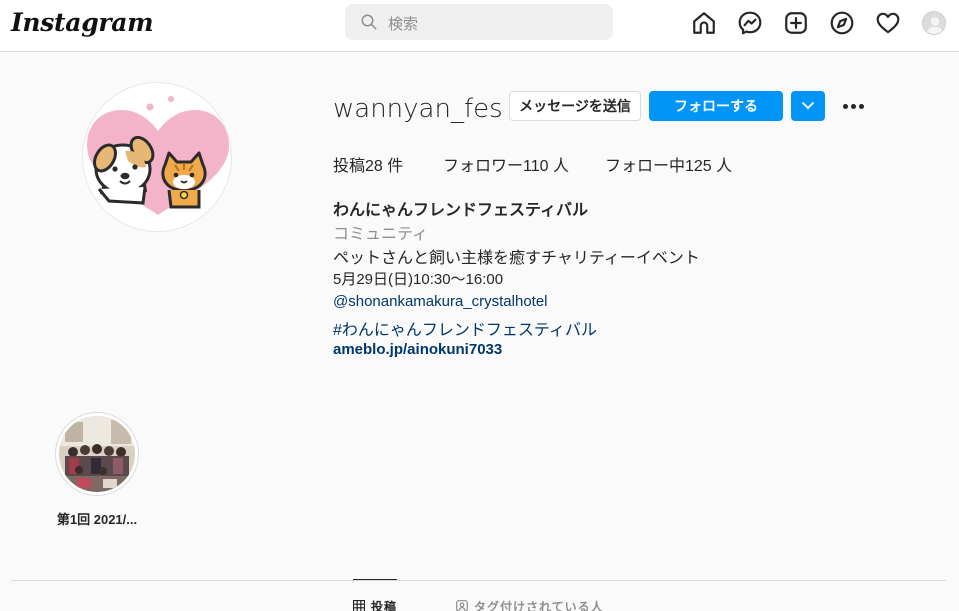  I want to click on chevron-down-icon, so click(808, 105).